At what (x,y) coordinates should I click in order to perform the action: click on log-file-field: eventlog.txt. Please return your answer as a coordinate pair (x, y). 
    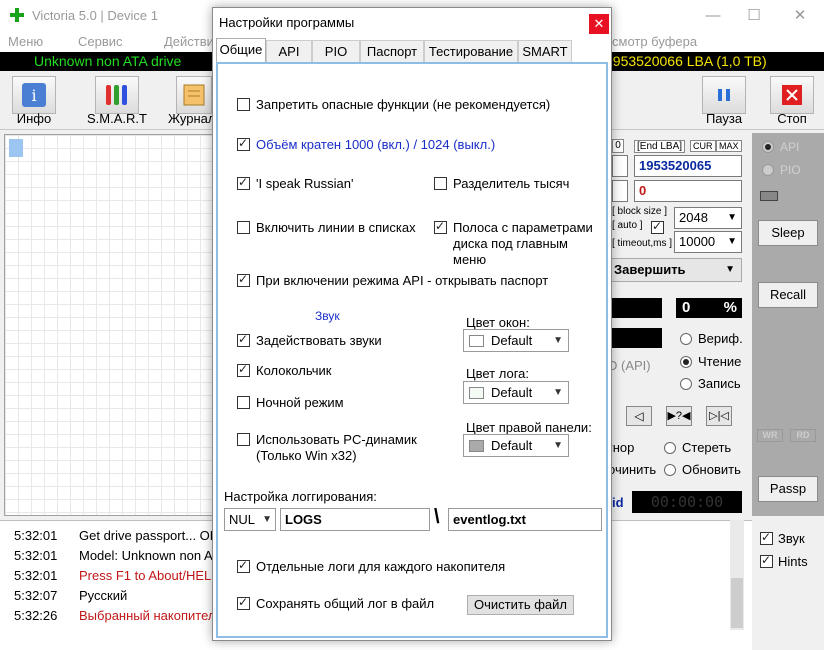
    Looking at the image, I should click on (525, 519).